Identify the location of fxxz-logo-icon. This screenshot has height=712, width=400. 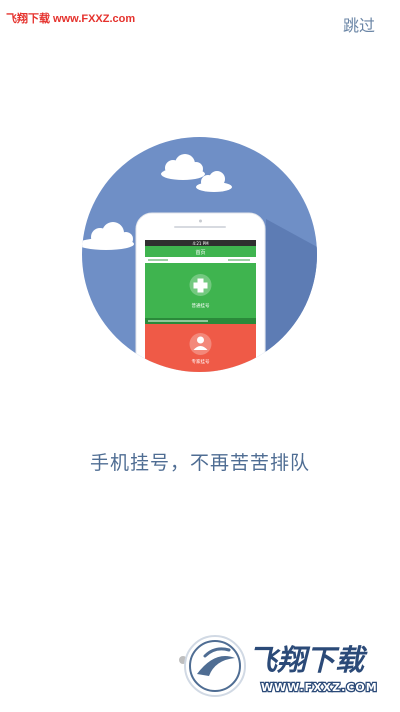
(215, 666).